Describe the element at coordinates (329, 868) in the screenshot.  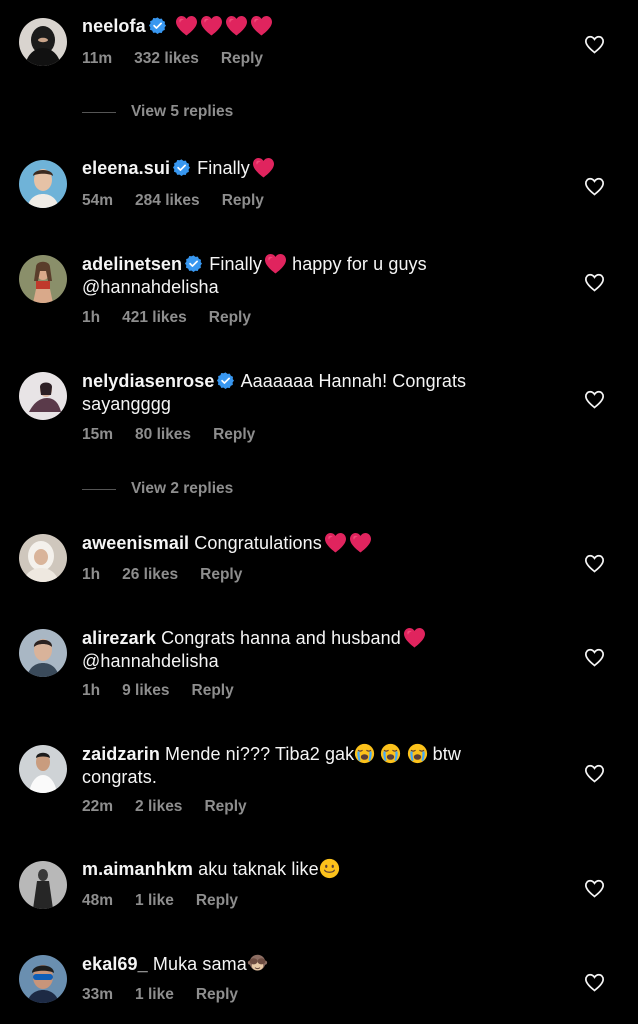
I see `smiling-face-emoji-icon` at that location.